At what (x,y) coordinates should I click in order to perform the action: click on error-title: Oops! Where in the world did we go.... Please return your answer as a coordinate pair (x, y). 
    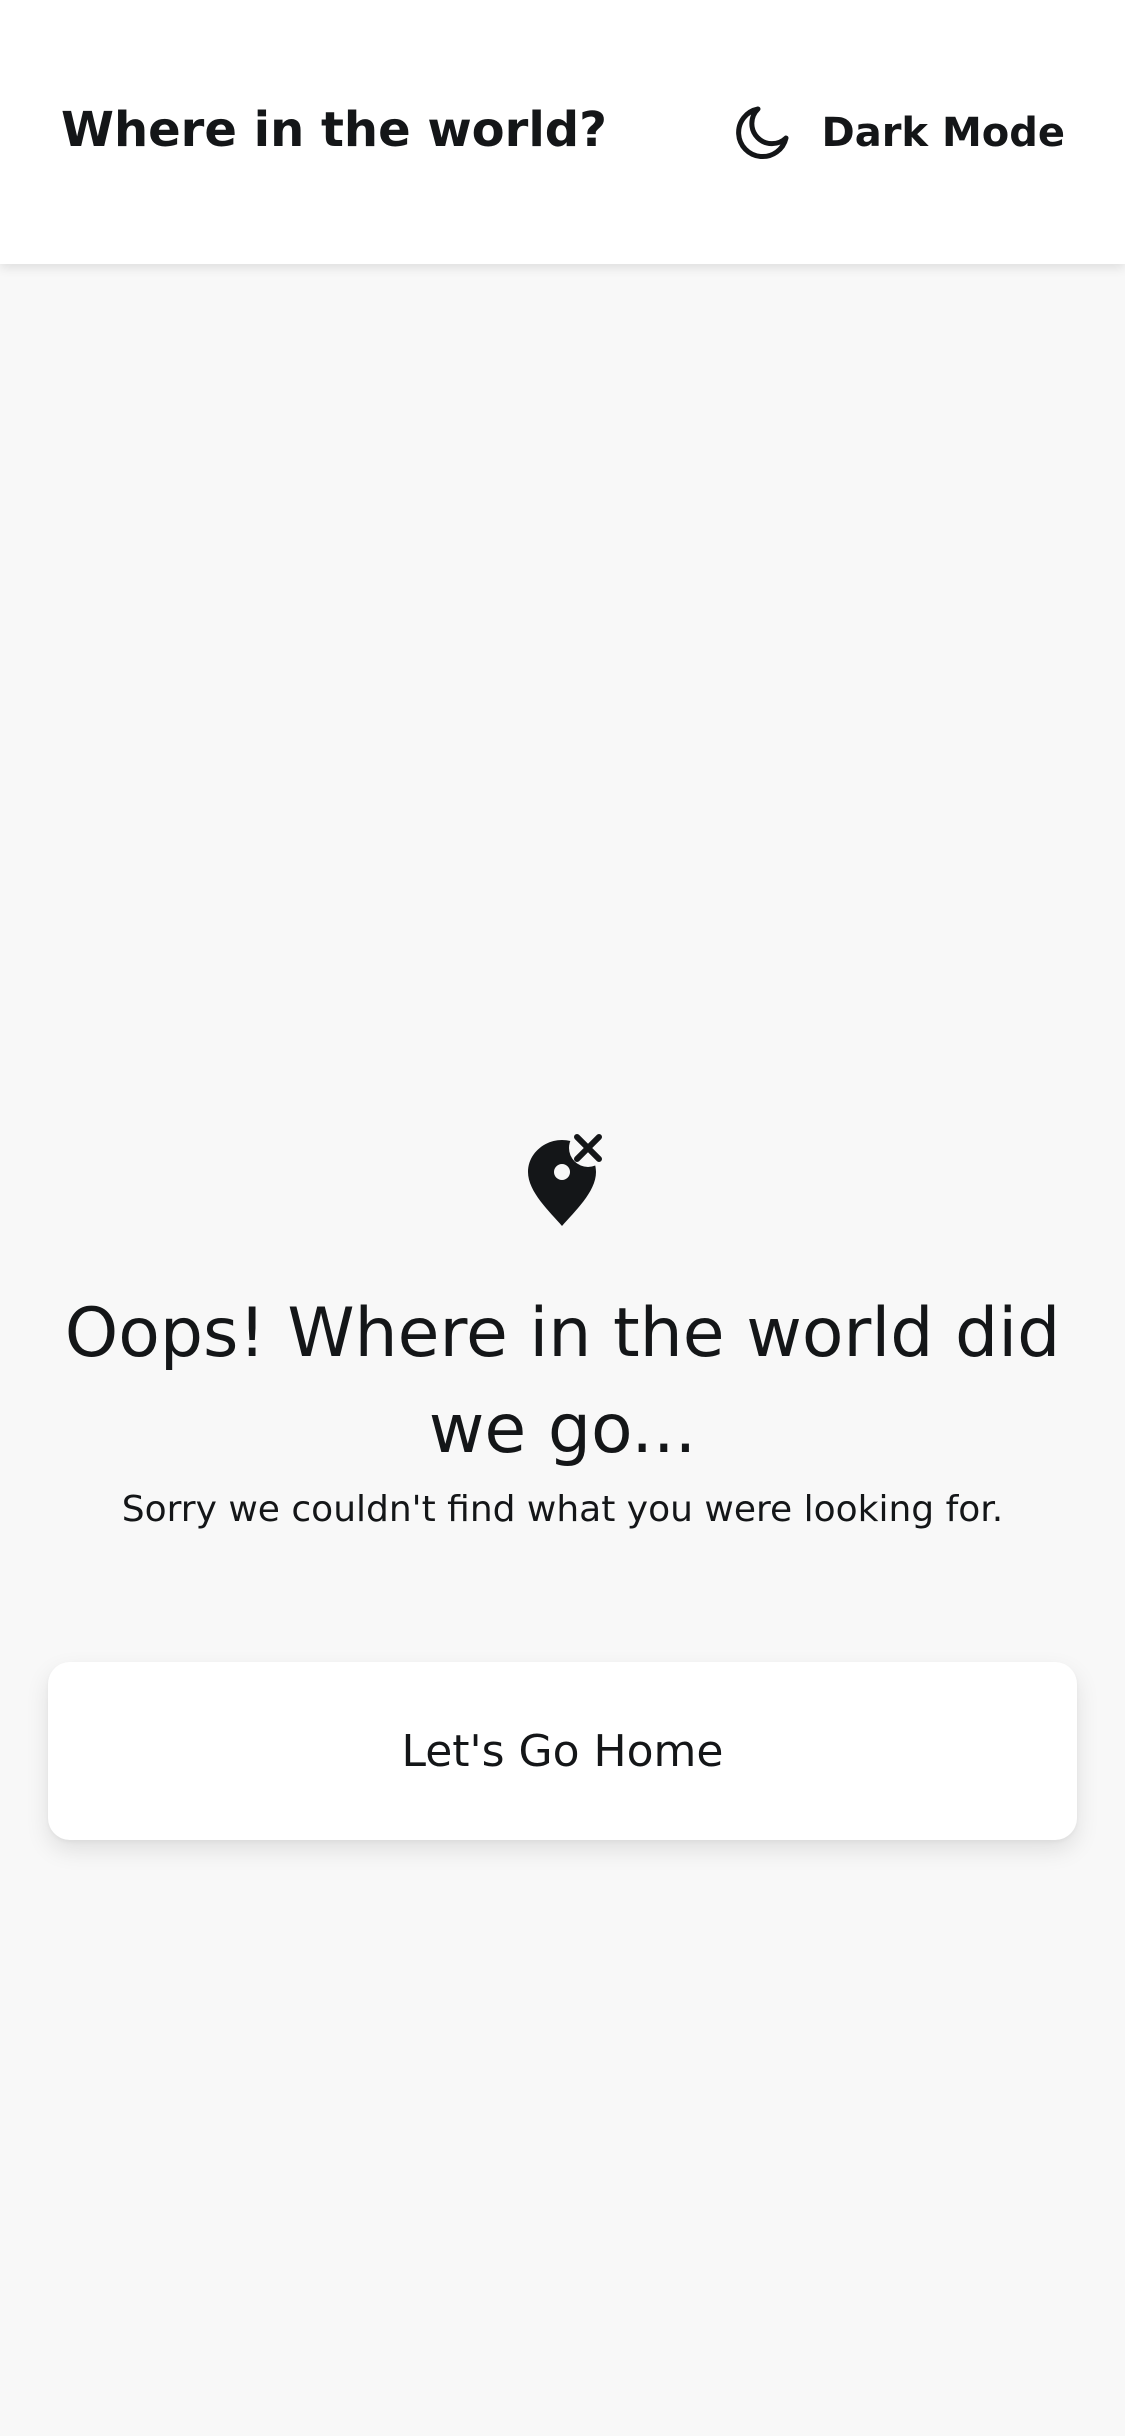
    Looking at the image, I should click on (562, 1381).